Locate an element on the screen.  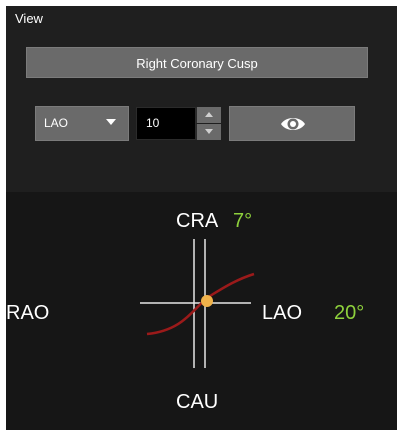
lao-angle-value: 20° is located at coordinates (349, 313).